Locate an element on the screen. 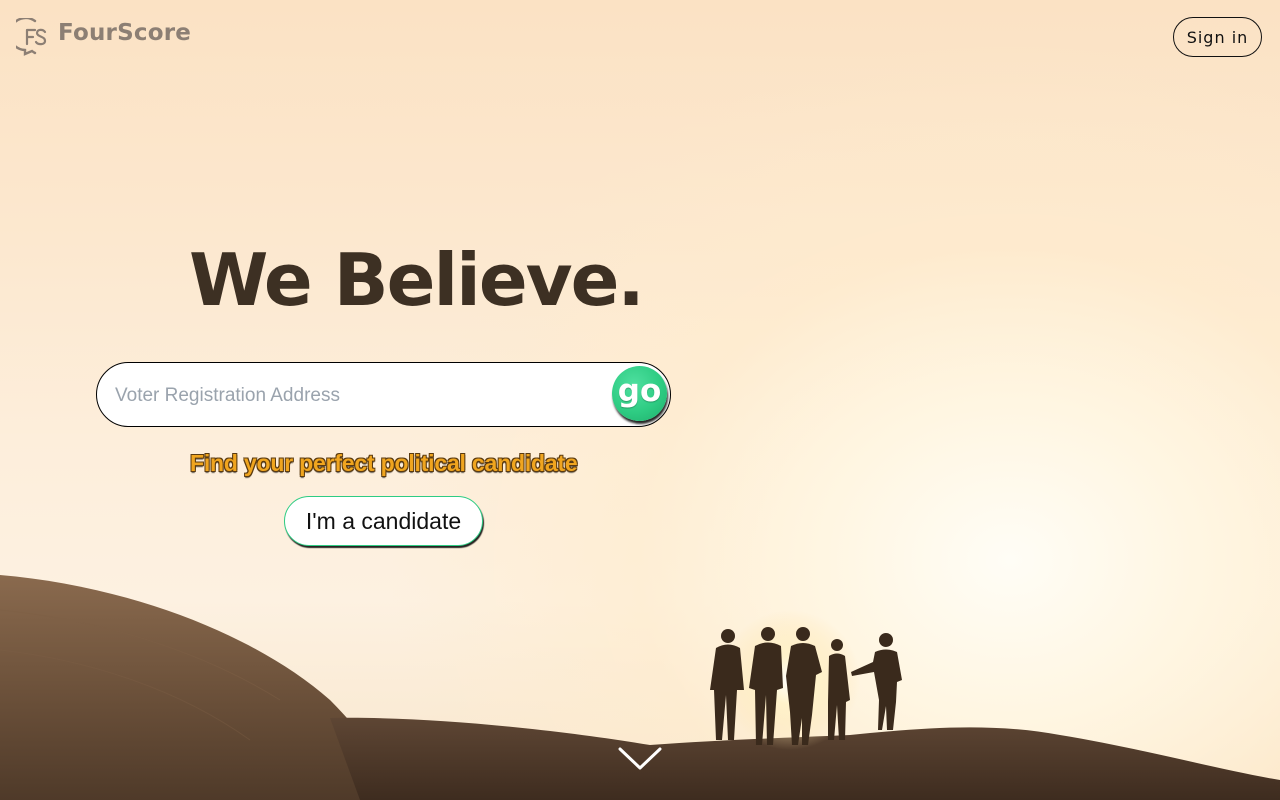 The image size is (1280, 800). chevron-down-icon is located at coordinates (640, 758).